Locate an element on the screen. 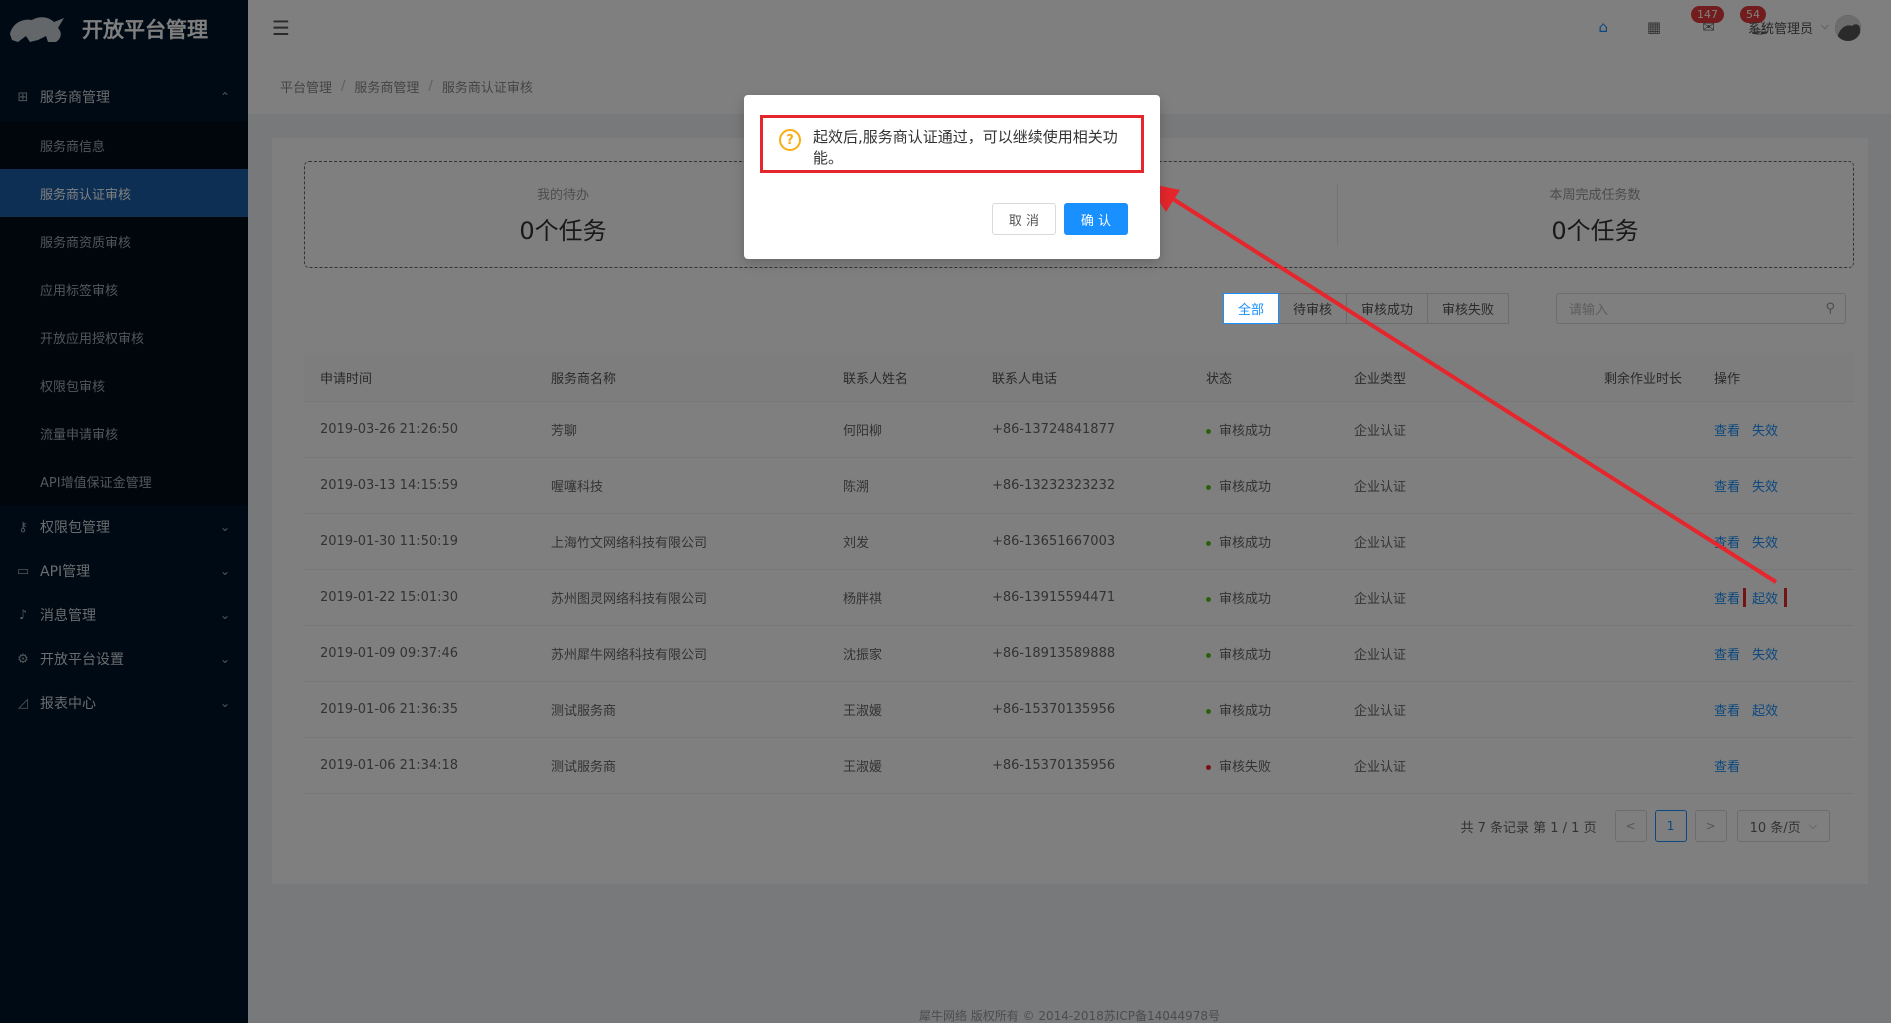 This screenshot has width=1891, height=1023. cancel-button: 取 消 is located at coordinates (1024, 219).